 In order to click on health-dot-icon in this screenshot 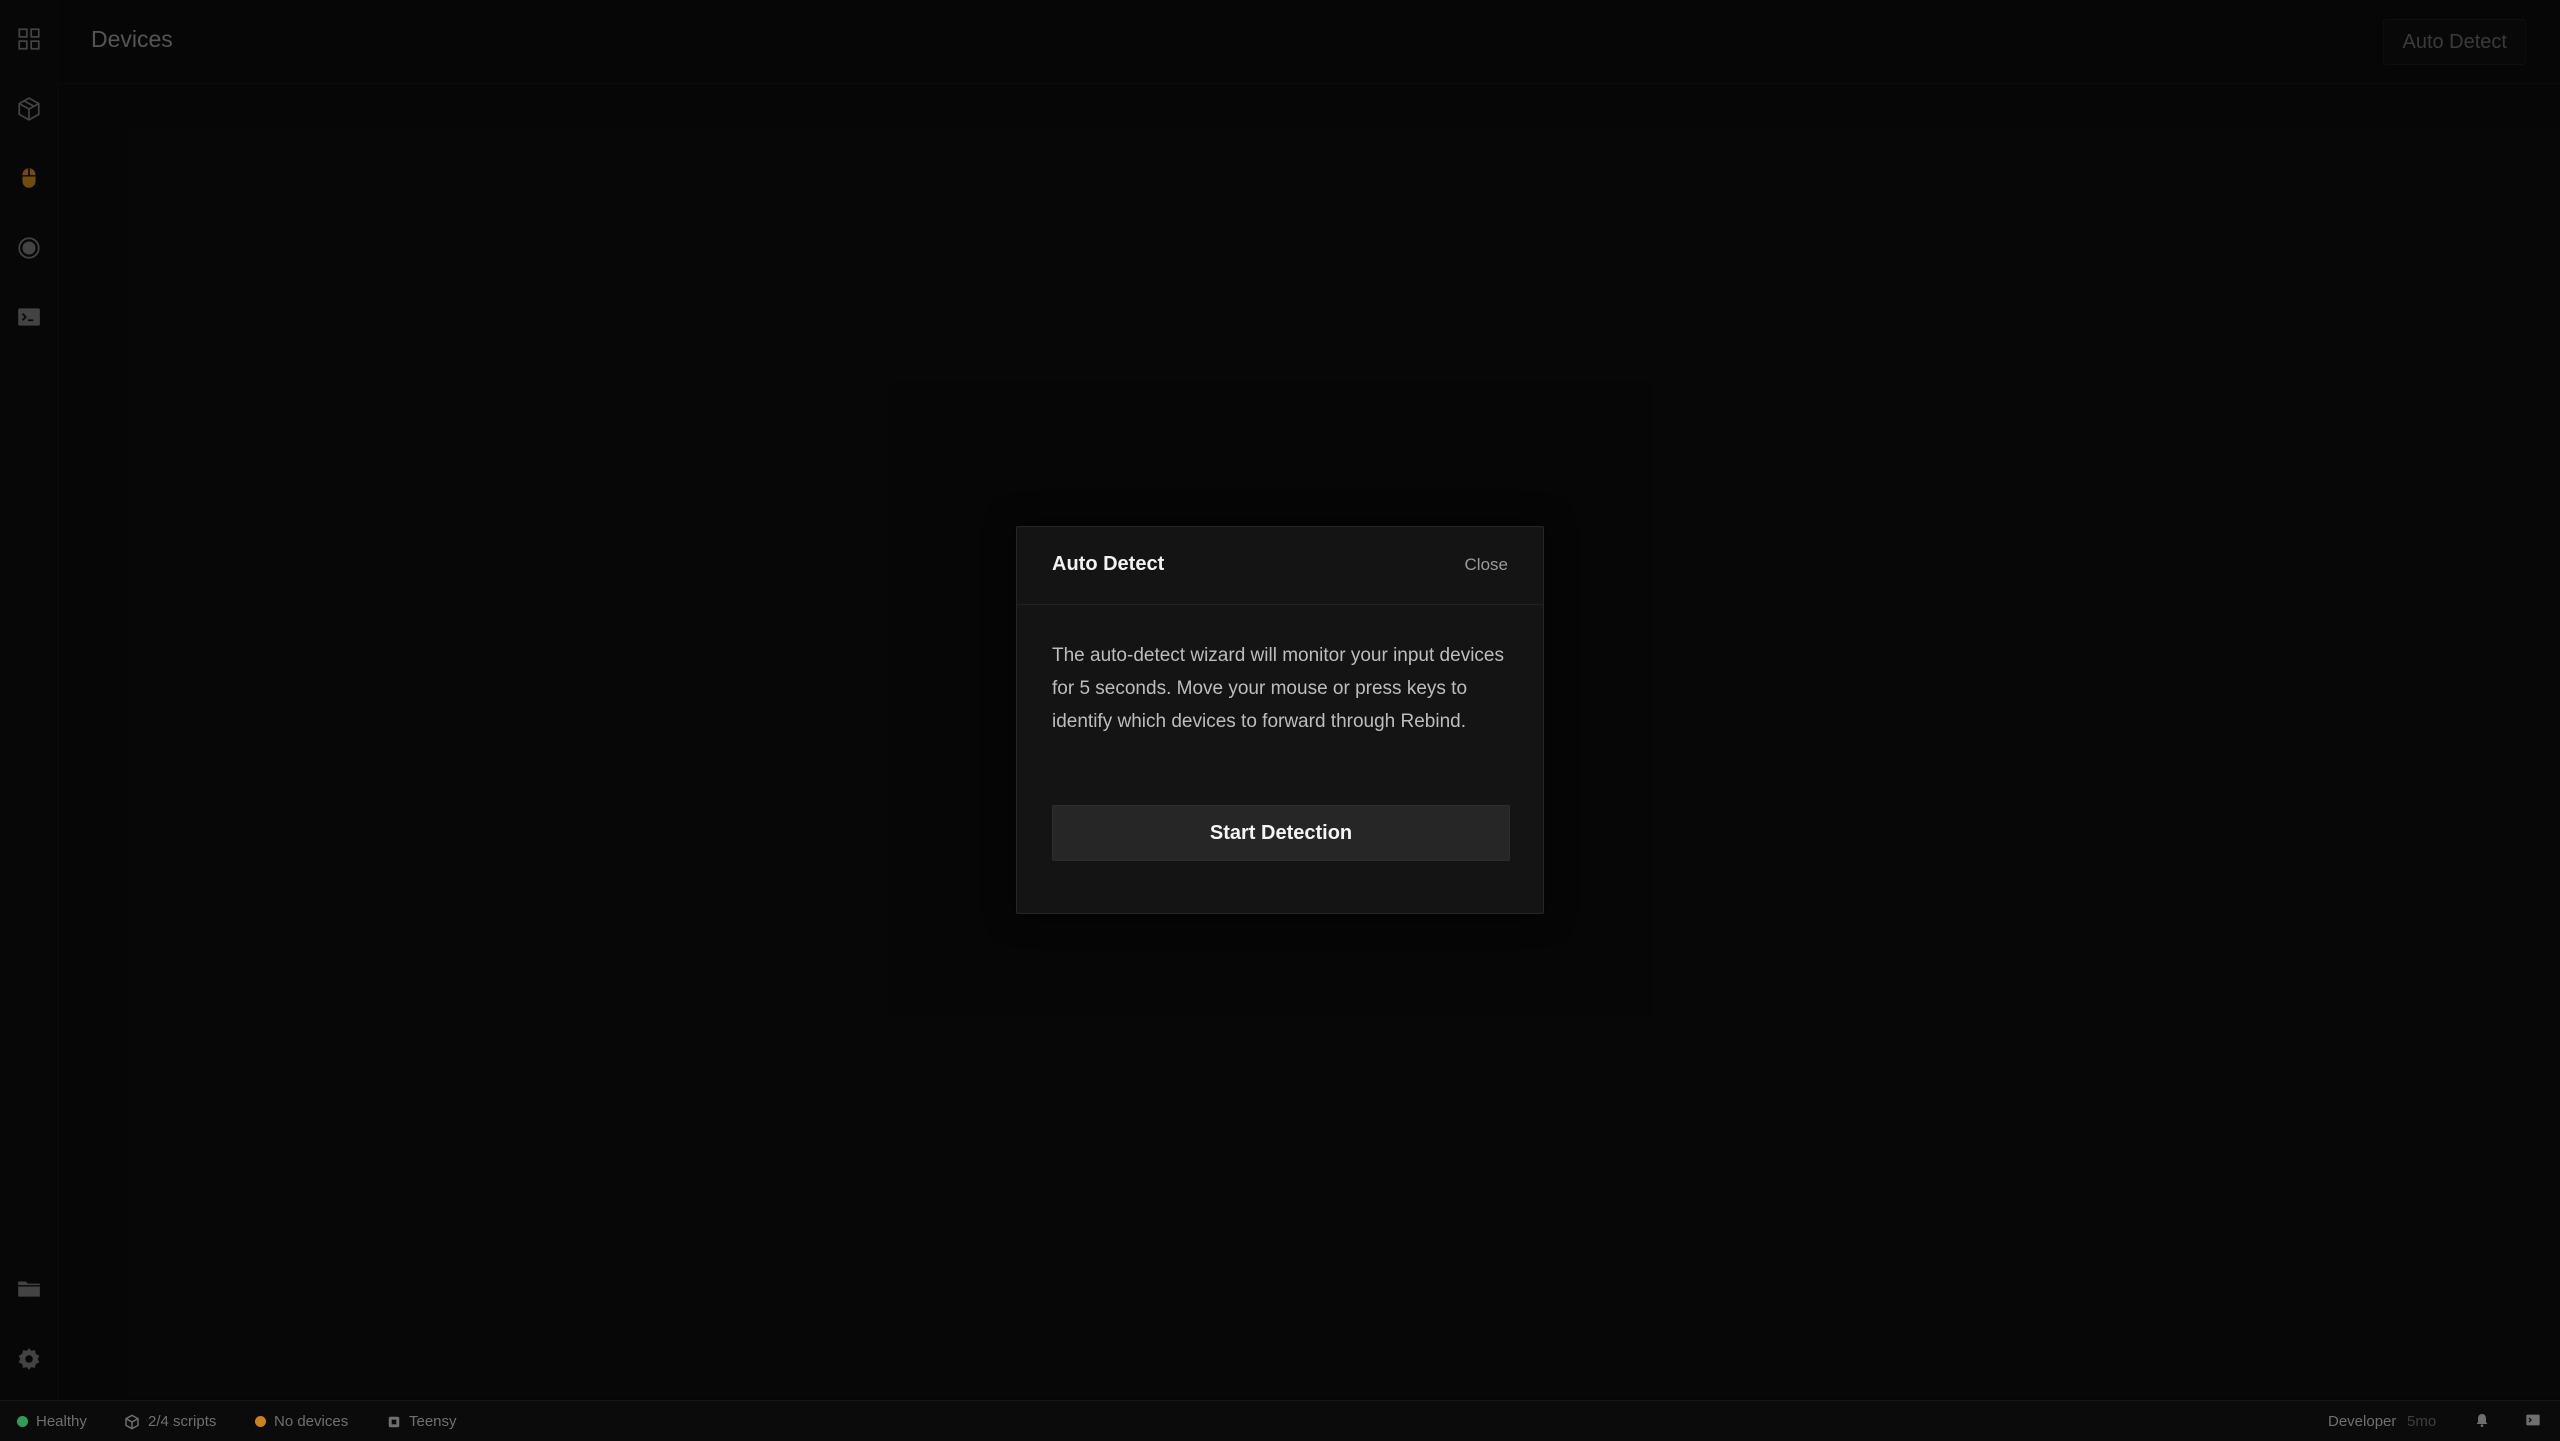, I will do `click(22, 1421)`.